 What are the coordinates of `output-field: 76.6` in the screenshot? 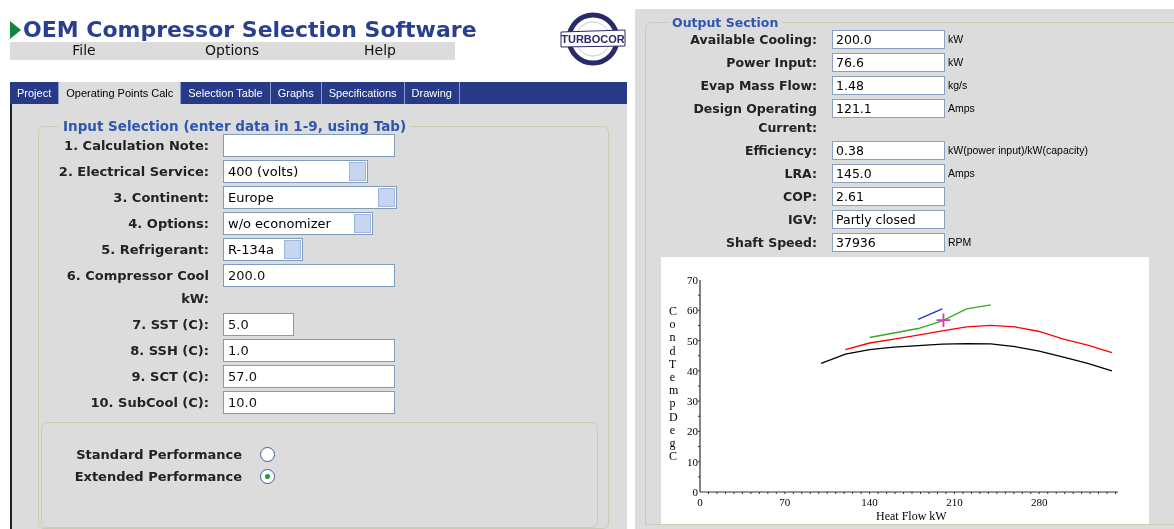 It's located at (888, 62).